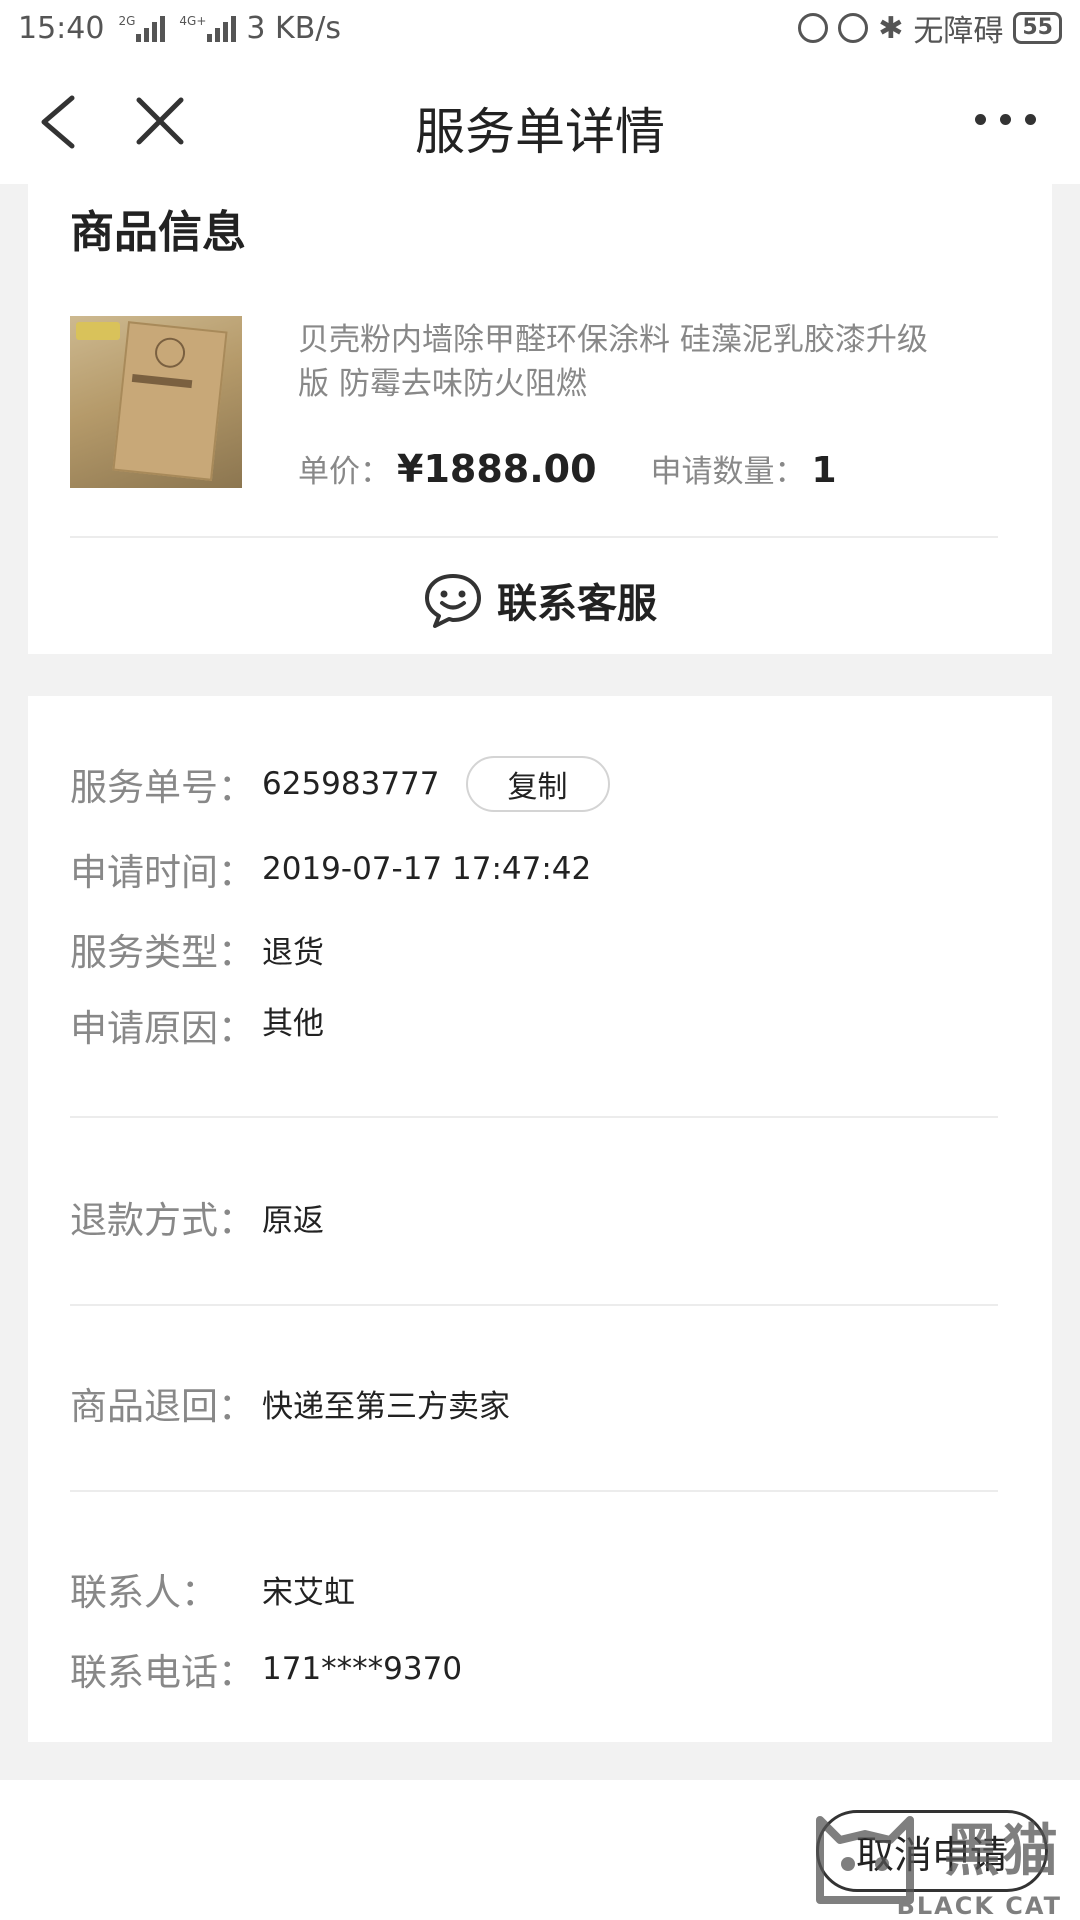  I want to click on product-name: 贝壳粉内墙除甲醛环保涂料 硅藻泥乳胶漆升级版 防霉去味防火阻燃, so click(623, 362).